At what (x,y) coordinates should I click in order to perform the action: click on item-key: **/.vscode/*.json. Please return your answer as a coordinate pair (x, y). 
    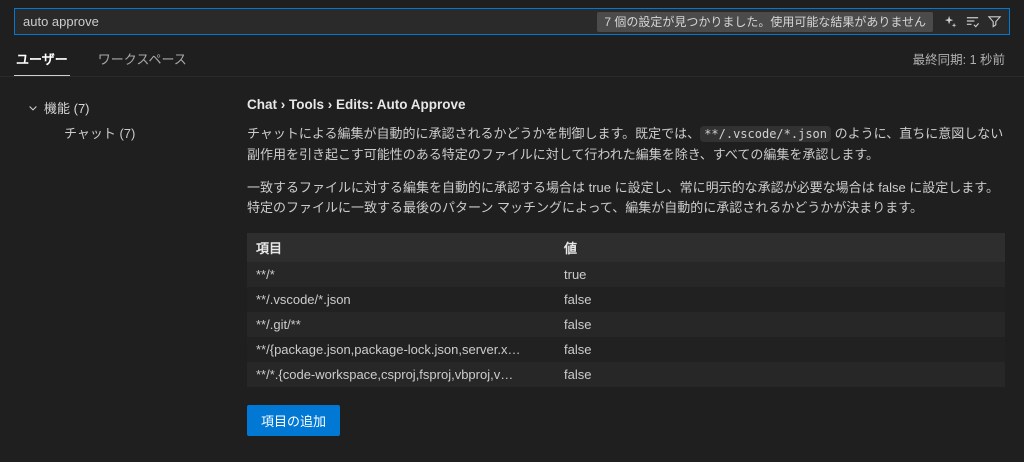
    Looking at the image, I should click on (303, 300).